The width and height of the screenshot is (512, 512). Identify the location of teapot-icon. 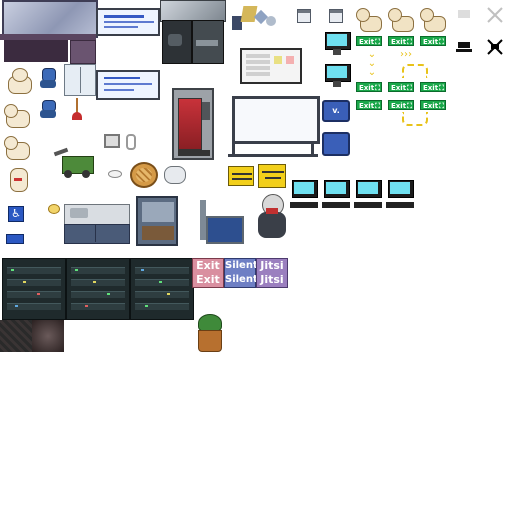
(175, 175).